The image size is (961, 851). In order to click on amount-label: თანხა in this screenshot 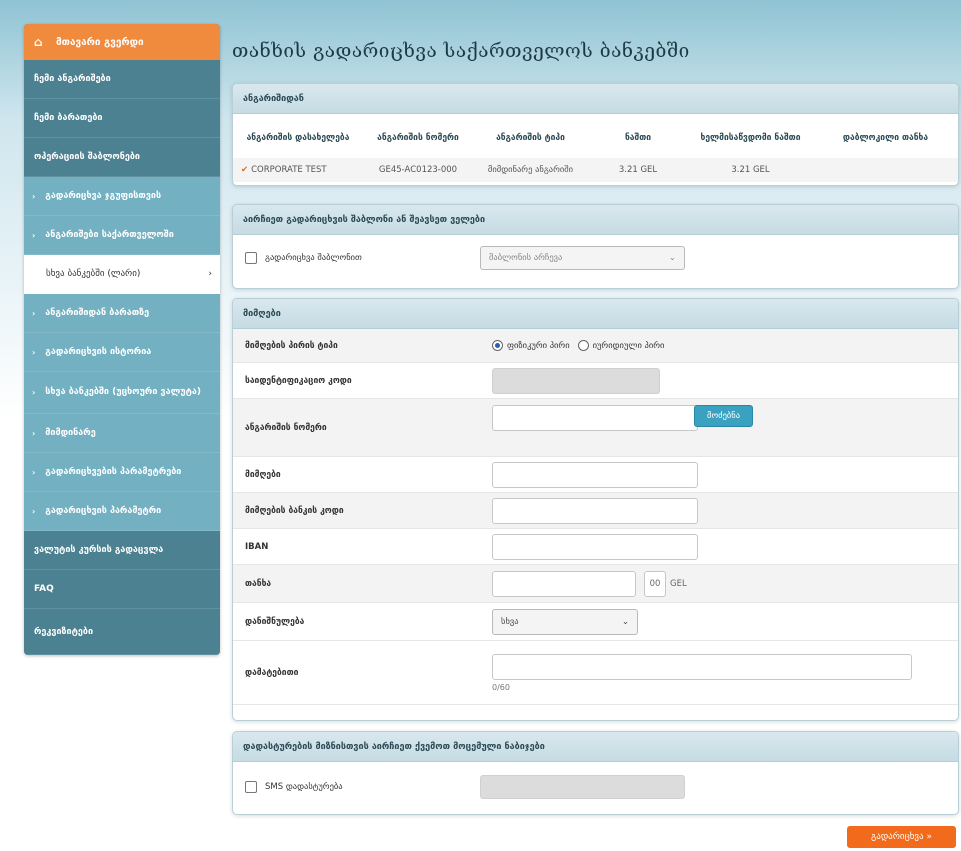, I will do `click(258, 583)`.